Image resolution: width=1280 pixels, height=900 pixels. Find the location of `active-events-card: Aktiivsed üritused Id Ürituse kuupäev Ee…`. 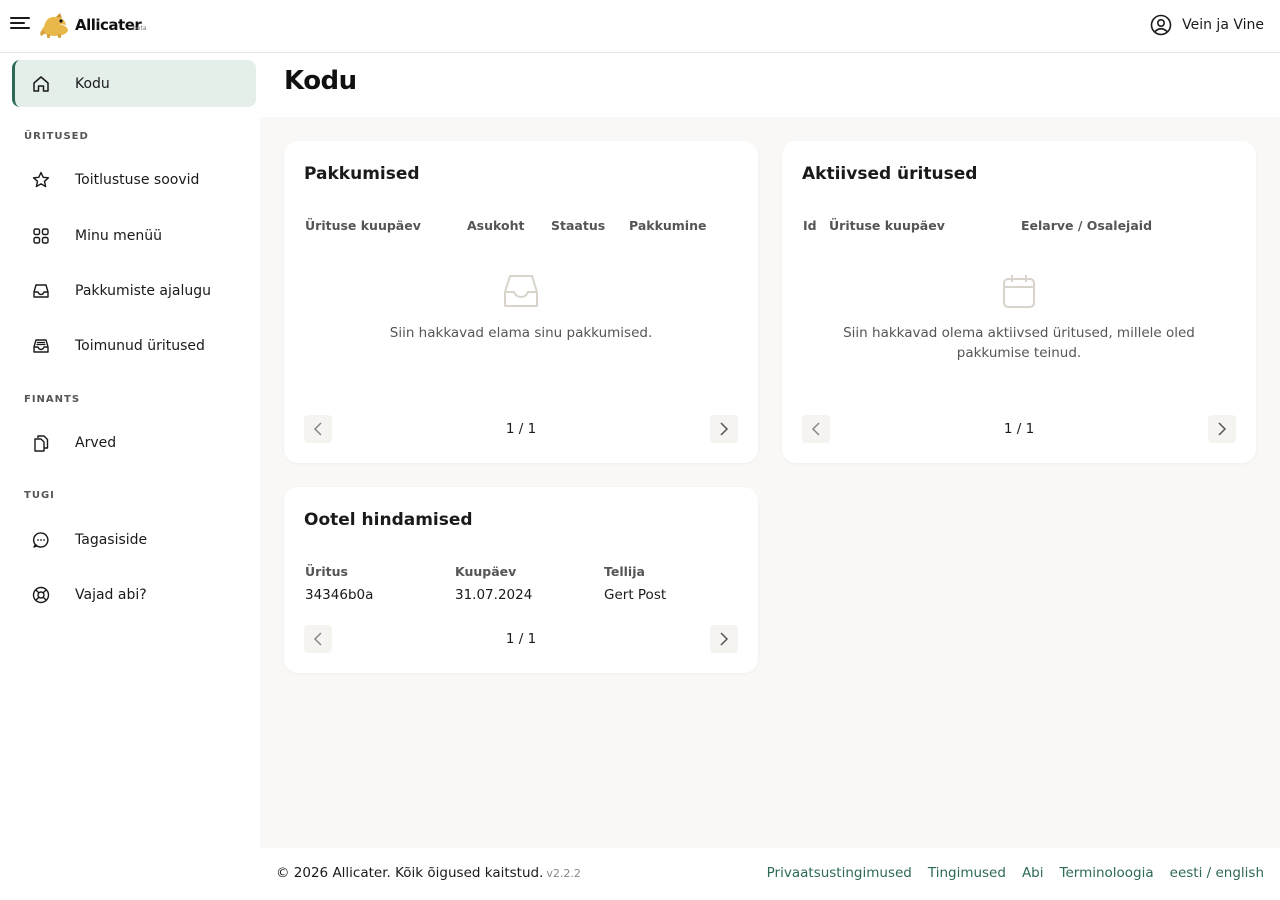

active-events-card: Aktiivsed üritused Id Ürituse kuupäev Ee… is located at coordinates (1019, 302).